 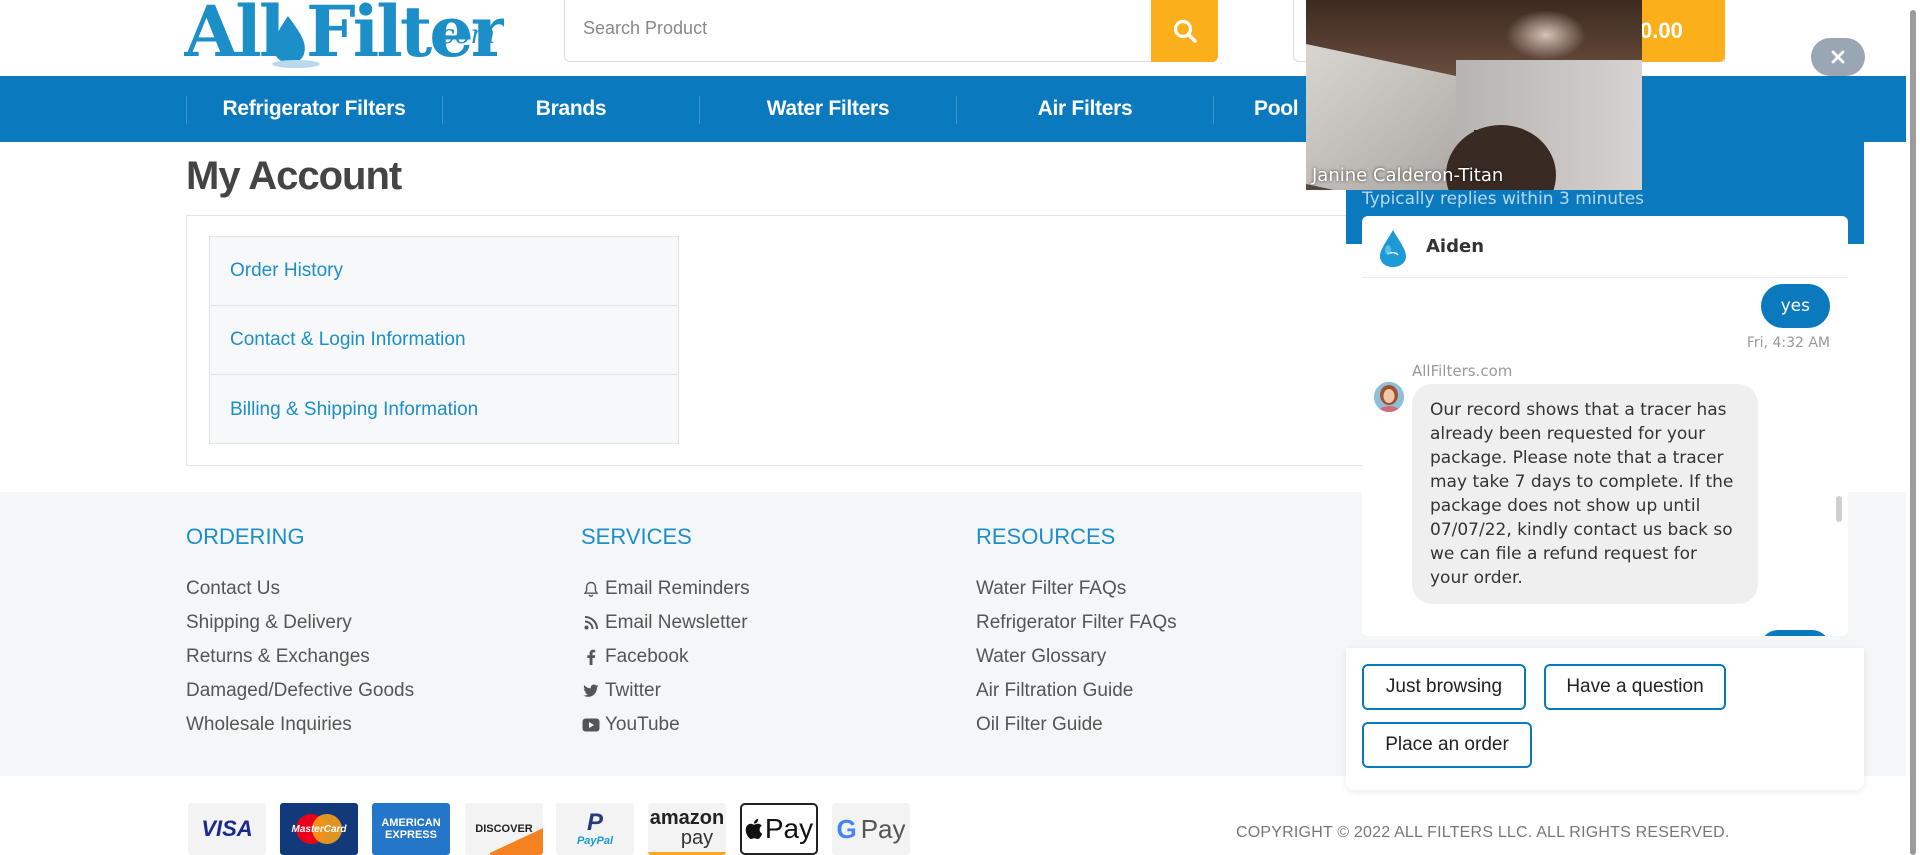 What do you see at coordinates (444, 271) in the screenshot?
I see `order-history-link: Order History` at bounding box center [444, 271].